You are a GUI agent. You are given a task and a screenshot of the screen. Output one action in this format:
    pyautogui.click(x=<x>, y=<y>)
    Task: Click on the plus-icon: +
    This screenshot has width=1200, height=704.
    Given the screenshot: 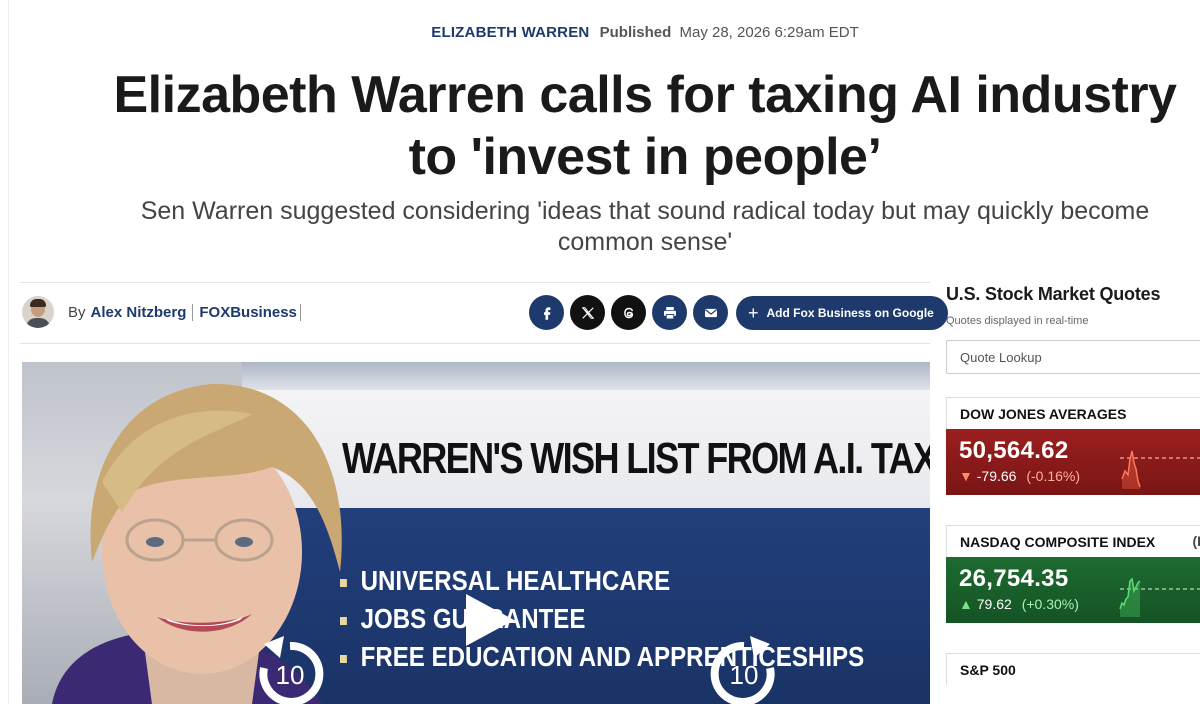 What is the action you would take?
    pyautogui.click(x=753, y=312)
    